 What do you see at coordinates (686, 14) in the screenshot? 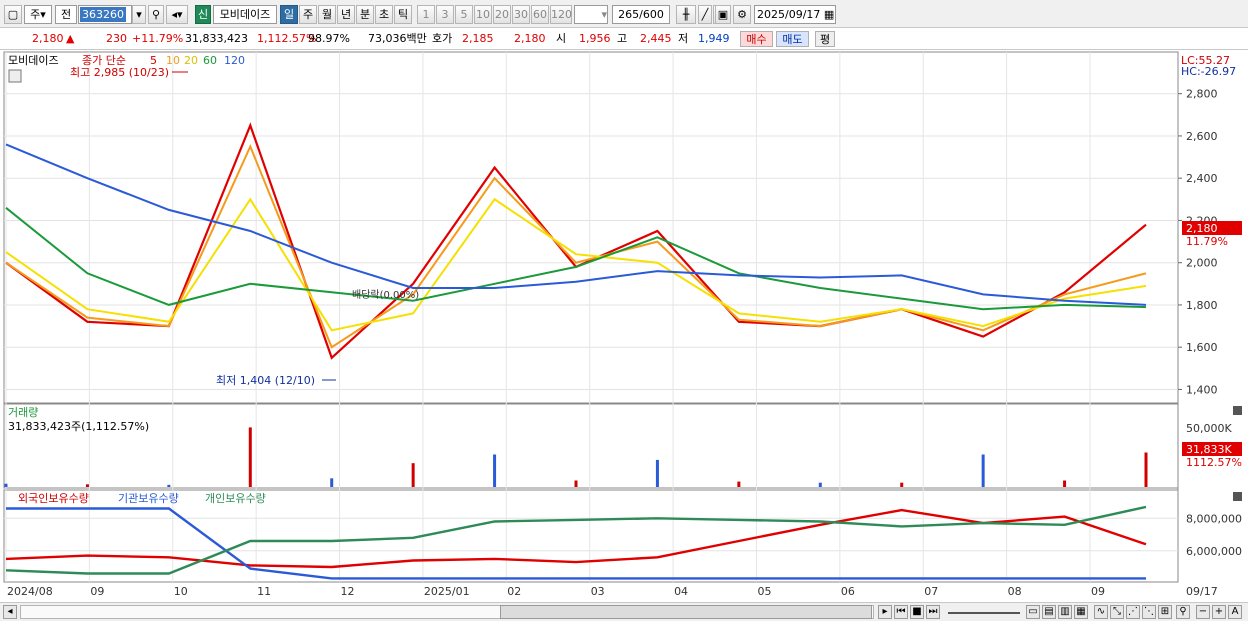
I see `candle-icon: ╫` at bounding box center [686, 14].